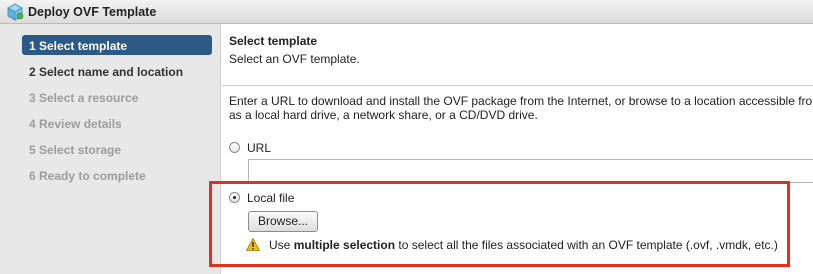 This screenshot has height=274, width=813. I want to click on warning-text-prefix: Use, so click(281, 245).